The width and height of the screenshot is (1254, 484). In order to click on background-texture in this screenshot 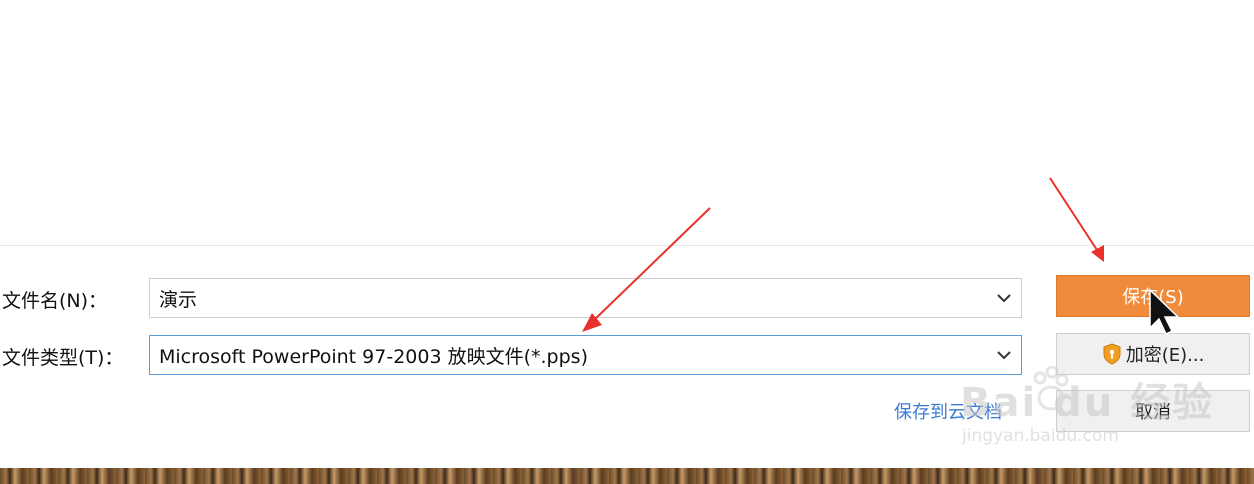, I will do `click(627, 476)`.